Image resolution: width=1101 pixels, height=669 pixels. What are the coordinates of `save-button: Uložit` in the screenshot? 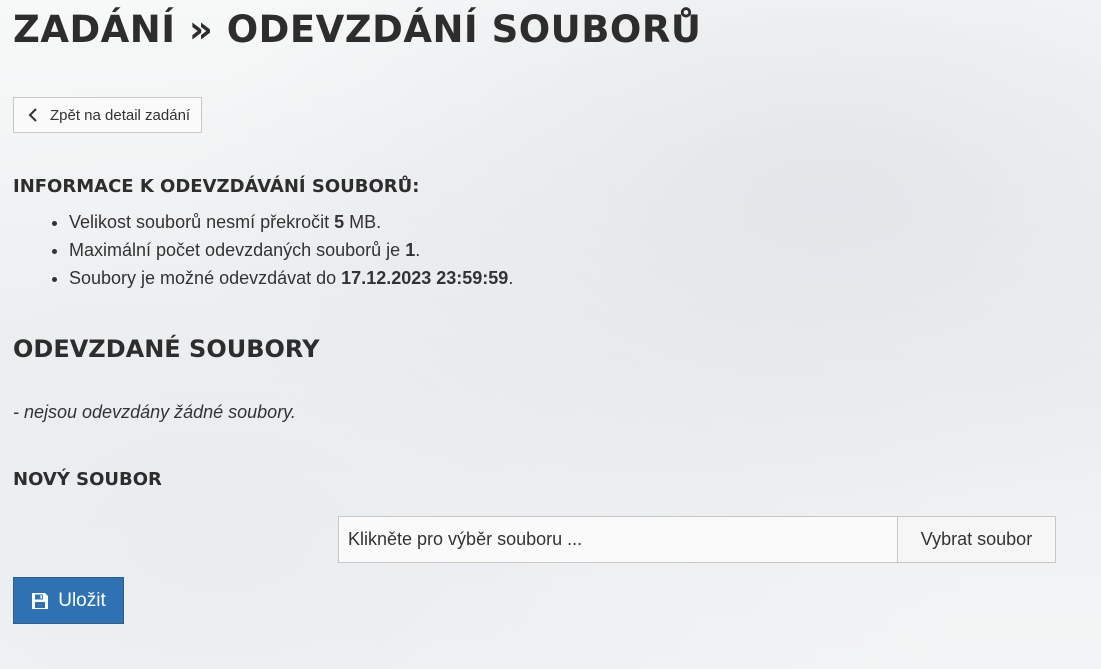 It's located at (68, 600).